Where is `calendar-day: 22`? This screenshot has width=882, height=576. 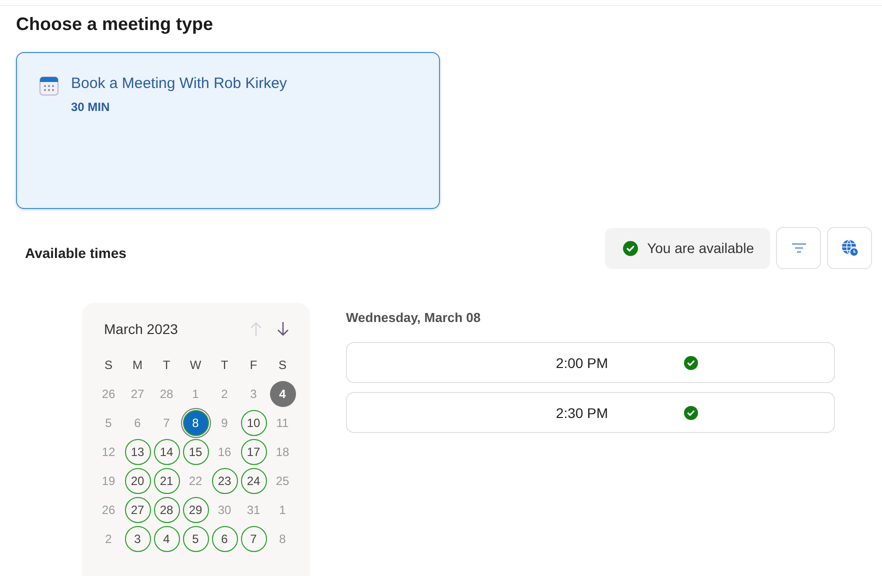 calendar-day: 22 is located at coordinates (195, 481).